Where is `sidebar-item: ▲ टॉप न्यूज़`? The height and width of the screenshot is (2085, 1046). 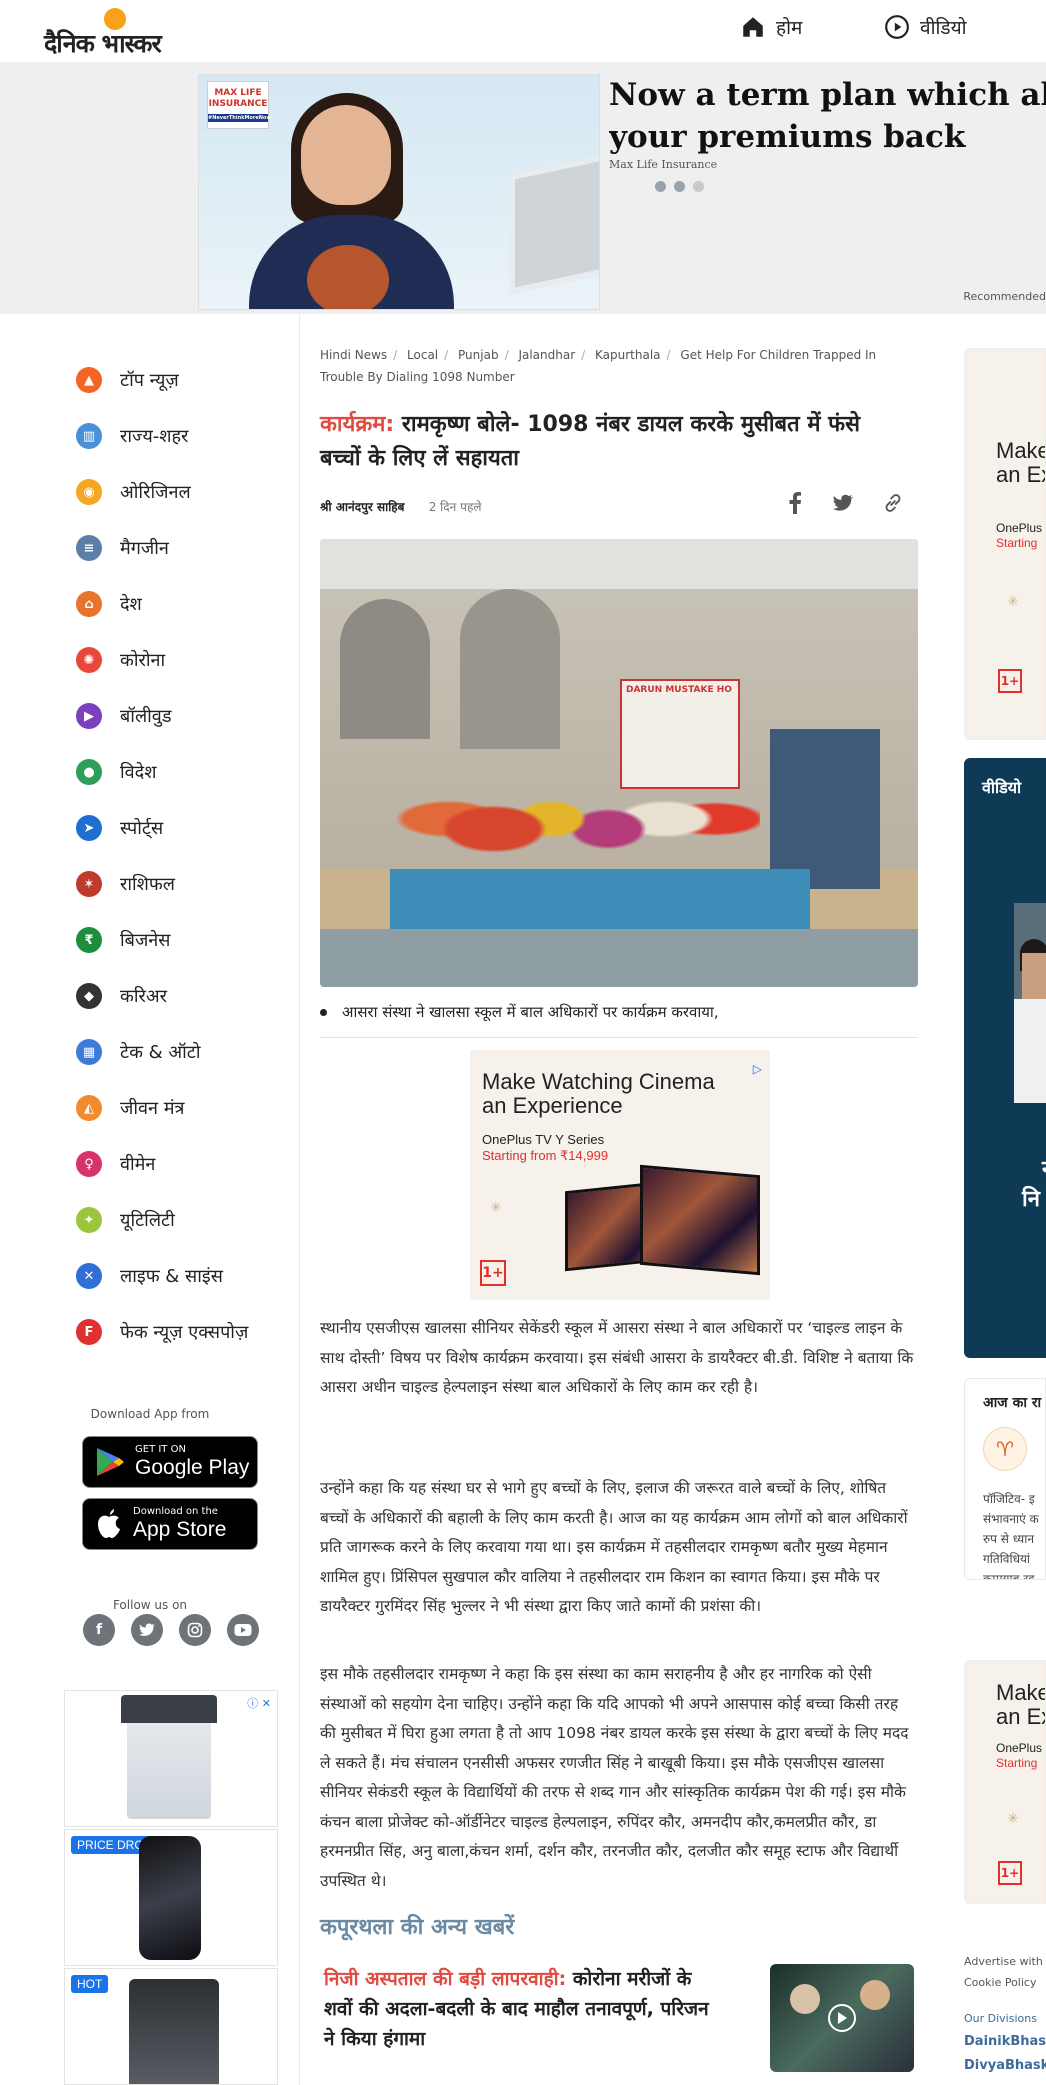 sidebar-item: ▲ टॉप न्यूज़ is located at coordinates (127, 380).